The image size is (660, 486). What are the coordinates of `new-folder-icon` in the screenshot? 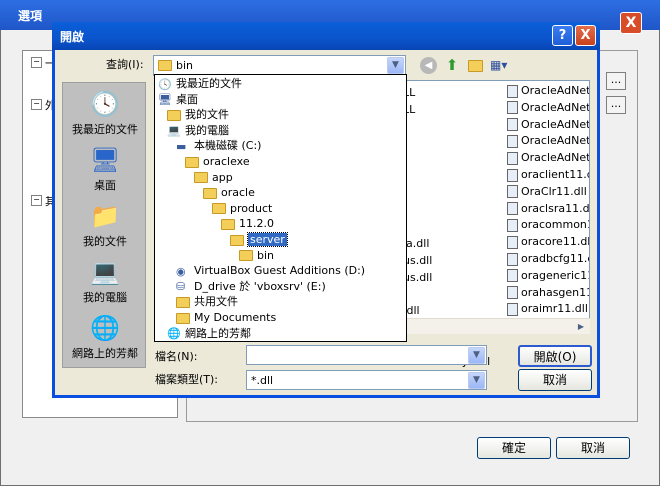 It's located at (475, 66).